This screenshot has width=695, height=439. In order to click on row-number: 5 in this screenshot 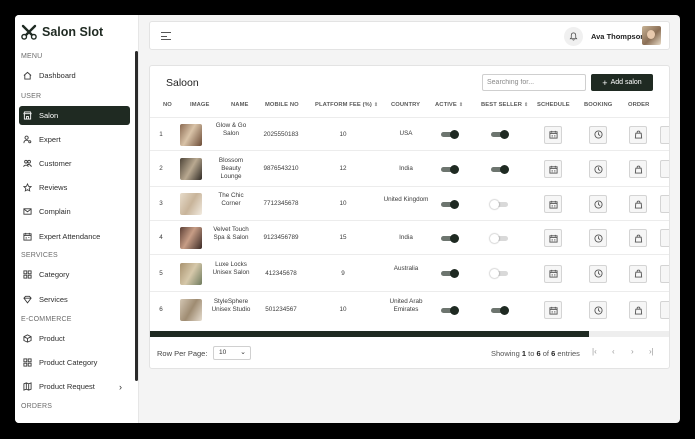, I will do `click(161, 273)`.